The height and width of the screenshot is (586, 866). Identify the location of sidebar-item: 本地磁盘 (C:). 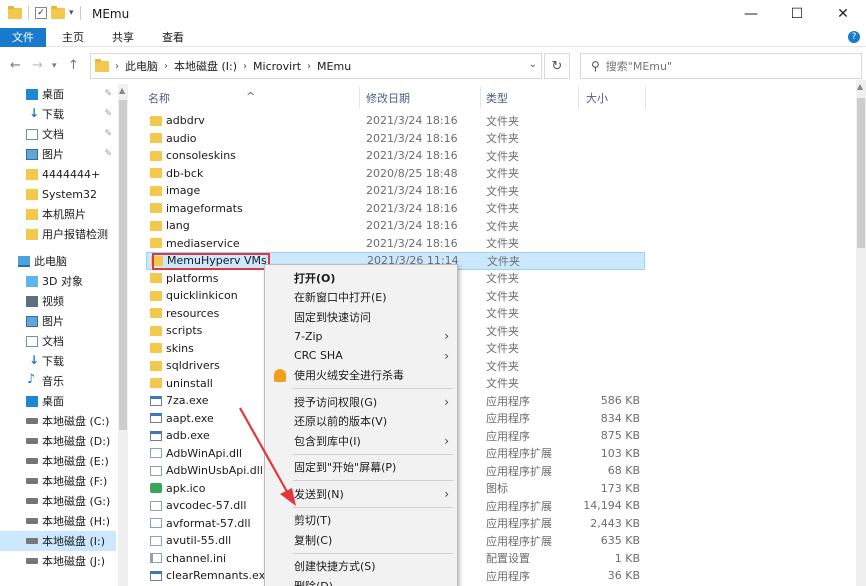
(58, 421).